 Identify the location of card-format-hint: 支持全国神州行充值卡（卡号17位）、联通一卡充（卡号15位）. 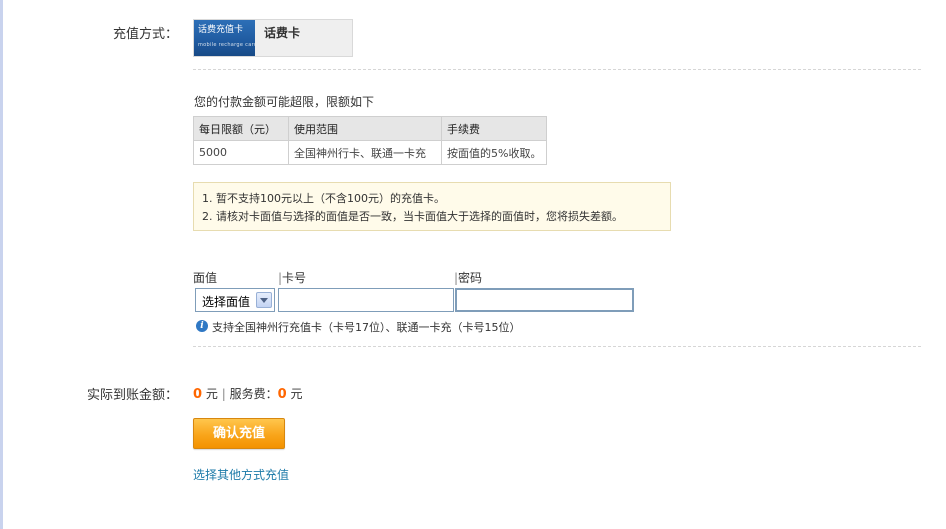
(366, 327).